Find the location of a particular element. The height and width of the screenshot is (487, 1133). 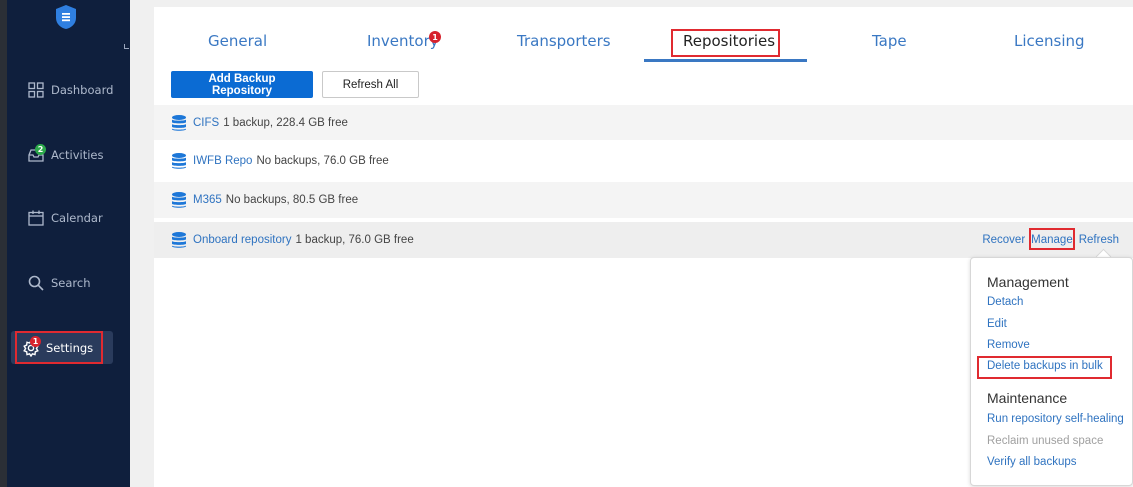

sidebar-item-label: Activities is located at coordinates (77, 155).